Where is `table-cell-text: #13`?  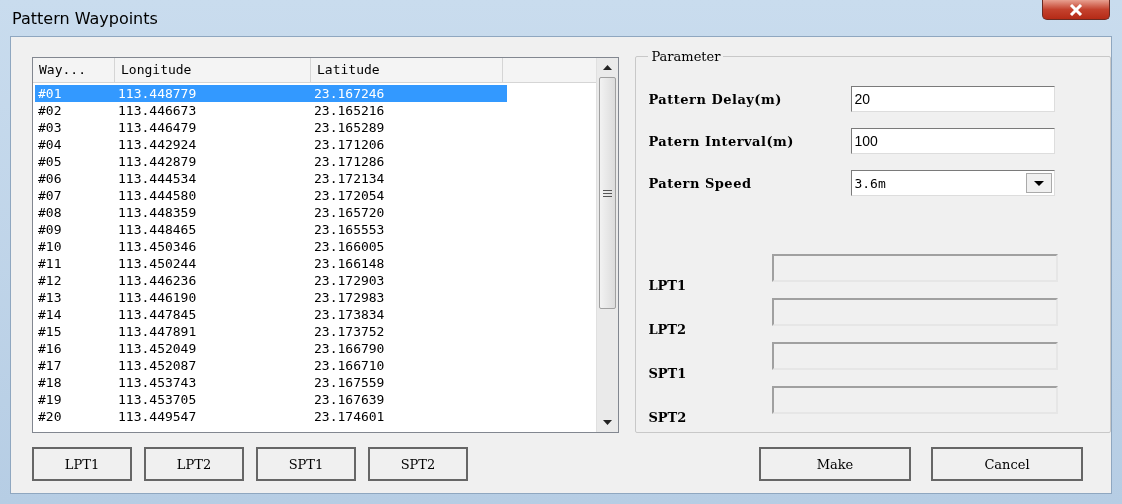 table-cell-text: #13 is located at coordinates (50, 297).